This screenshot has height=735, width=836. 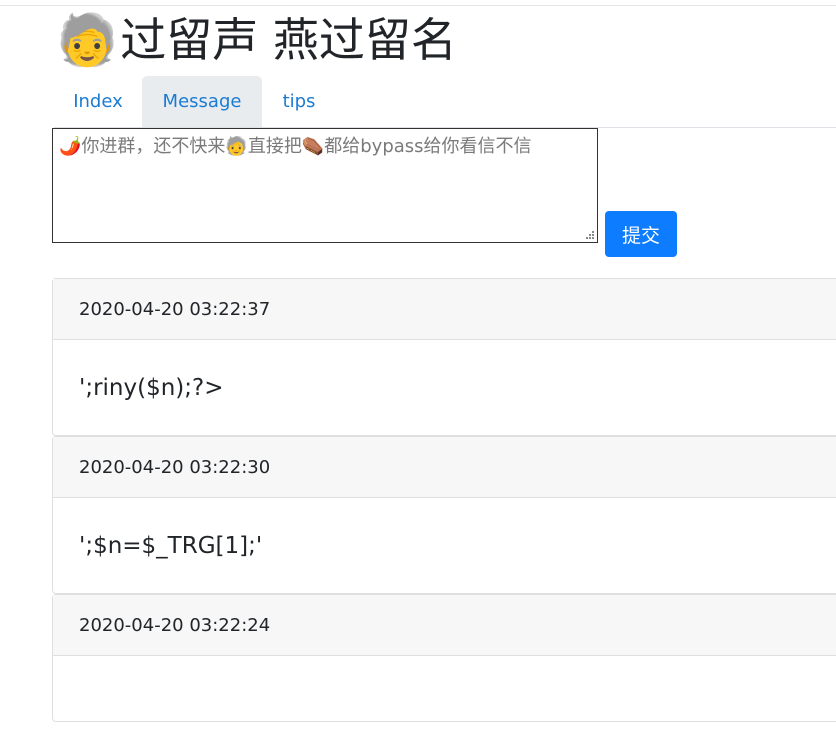 What do you see at coordinates (418, 5) in the screenshot?
I see `top-divider` at bounding box center [418, 5].